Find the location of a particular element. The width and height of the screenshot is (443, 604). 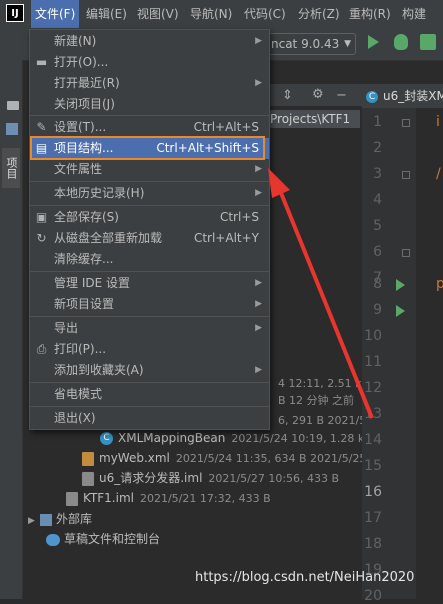

watermark: https://blog.csdn.net/NeiHan2020 is located at coordinates (305, 577).